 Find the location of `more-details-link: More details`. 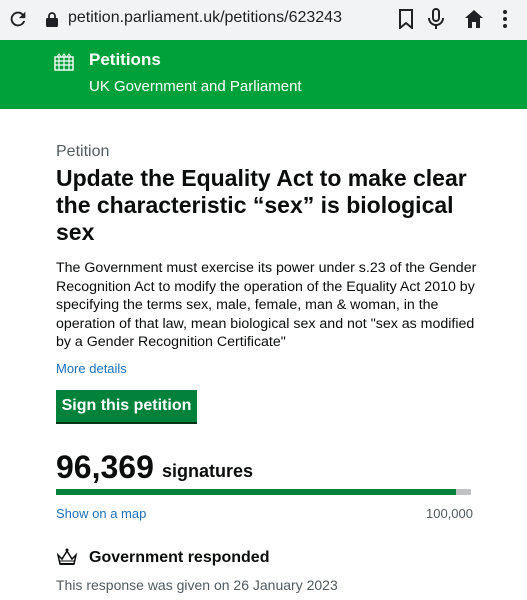

more-details-link: More details is located at coordinates (91, 368).